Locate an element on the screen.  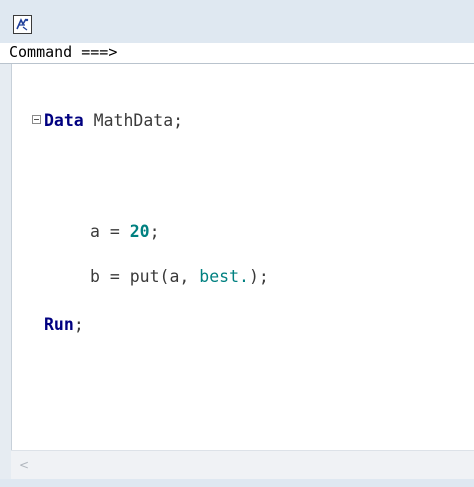
keyword-run: Run is located at coordinates (59, 324).